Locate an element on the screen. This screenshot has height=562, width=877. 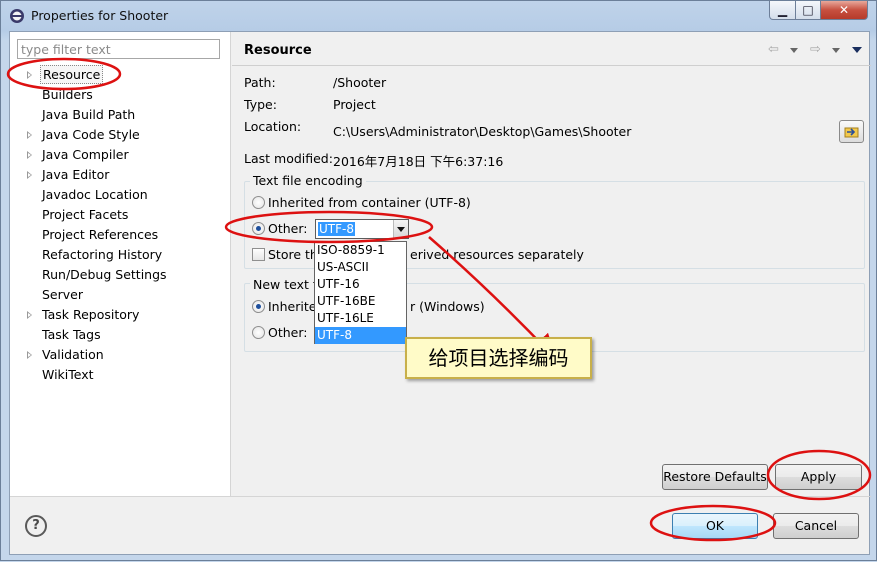
tree-item: Server is located at coordinates (120, 295).